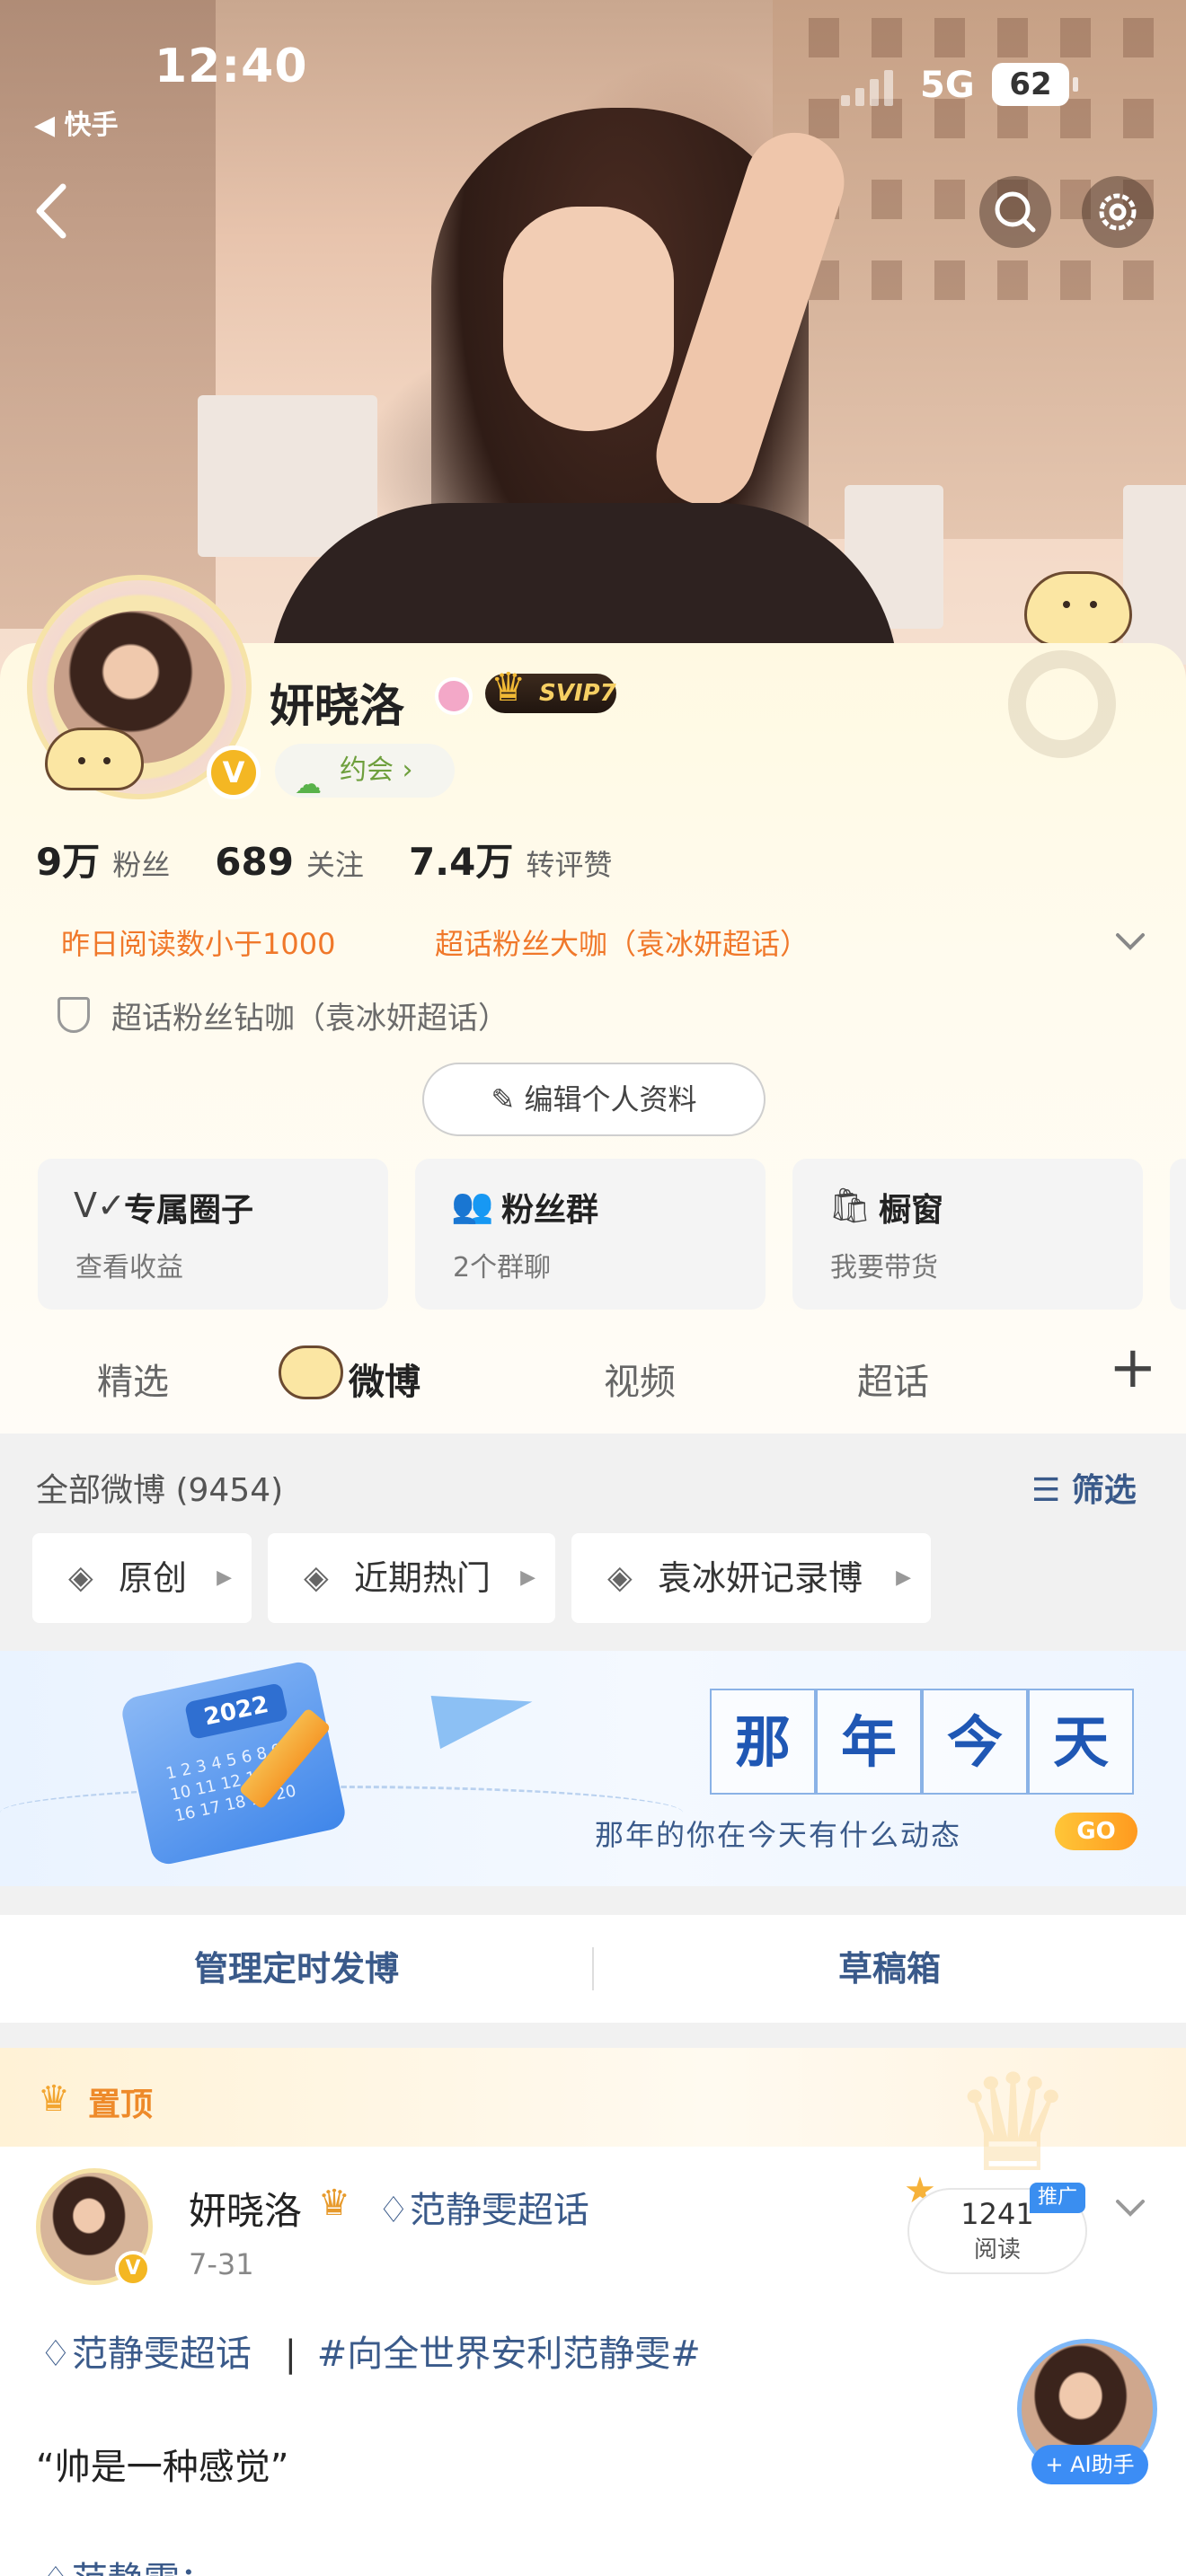 This screenshot has height=2576, width=1186. What do you see at coordinates (590, 1234) in the screenshot?
I see `tool-card-fan-group: 👥 粉丝群 2个群聊` at bounding box center [590, 1234].